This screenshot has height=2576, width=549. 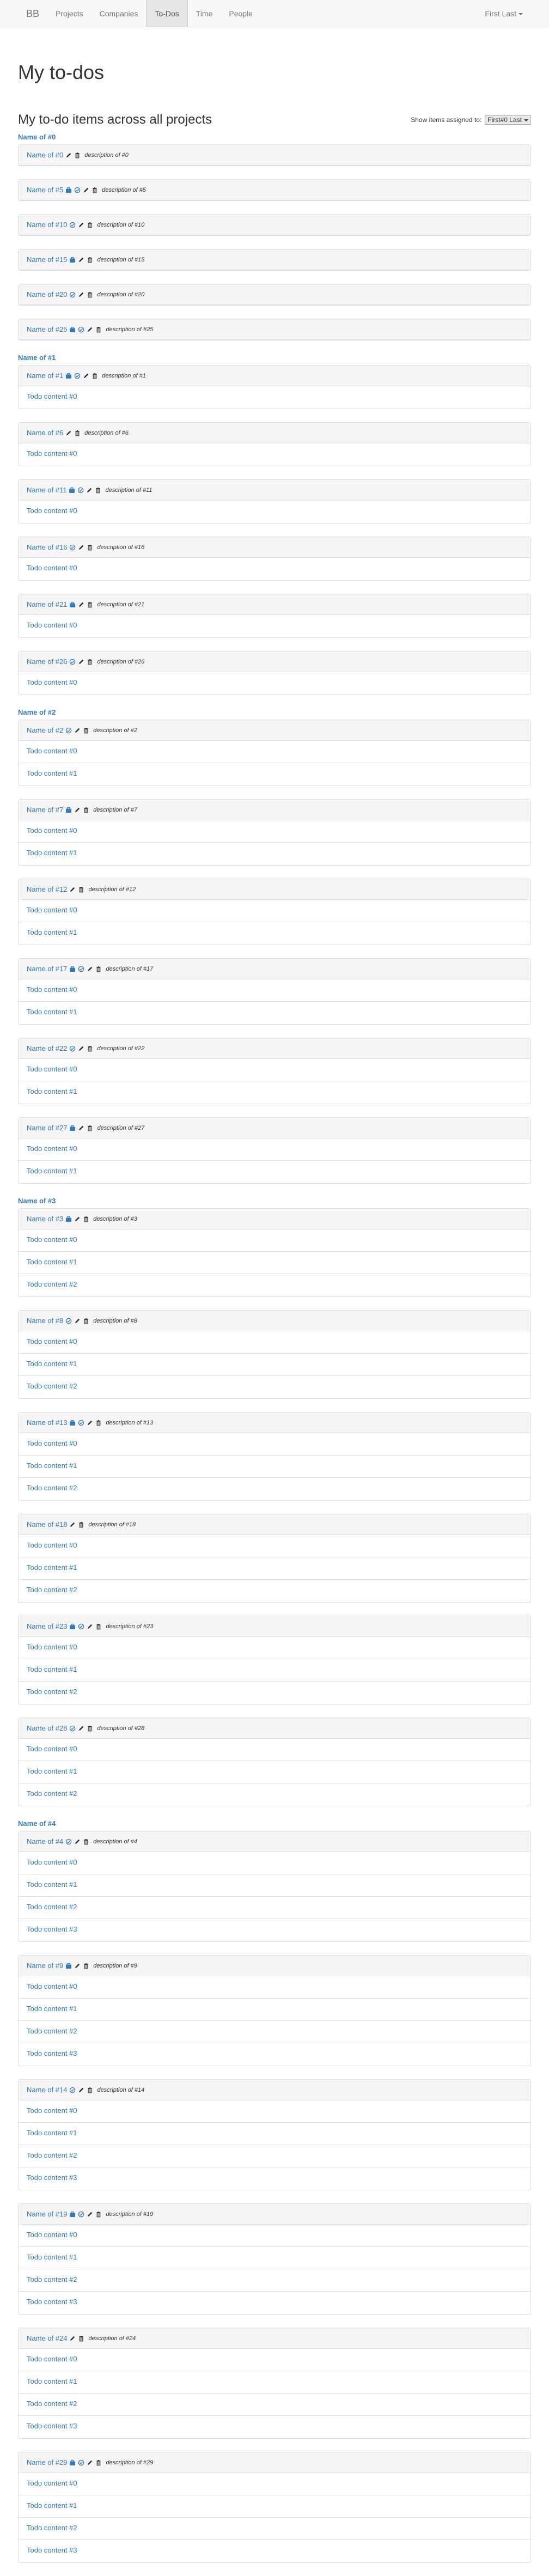 What do you see at coordinates (45, 376) in the screenshot?
I see `todolist-name-link: Name of #1` at bounding box center [45, 376].